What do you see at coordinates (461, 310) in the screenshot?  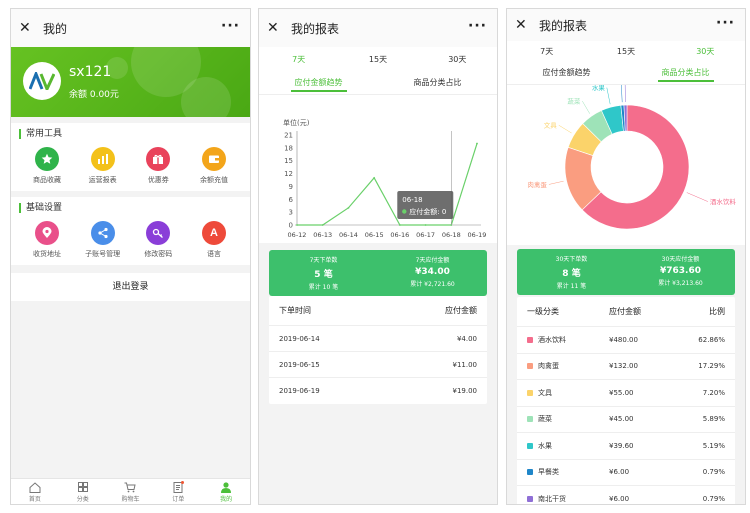 I see `column-header: 应付金额` at bounding box center [461, 310].